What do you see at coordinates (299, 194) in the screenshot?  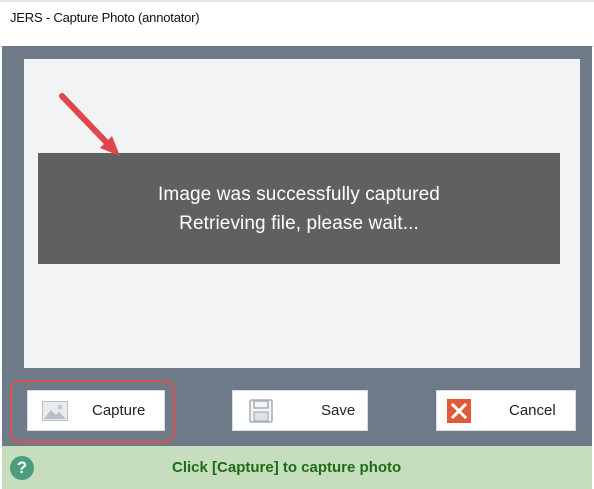 I see `message-line-1: Image was successfully captured` at bounding box center [299, 194].